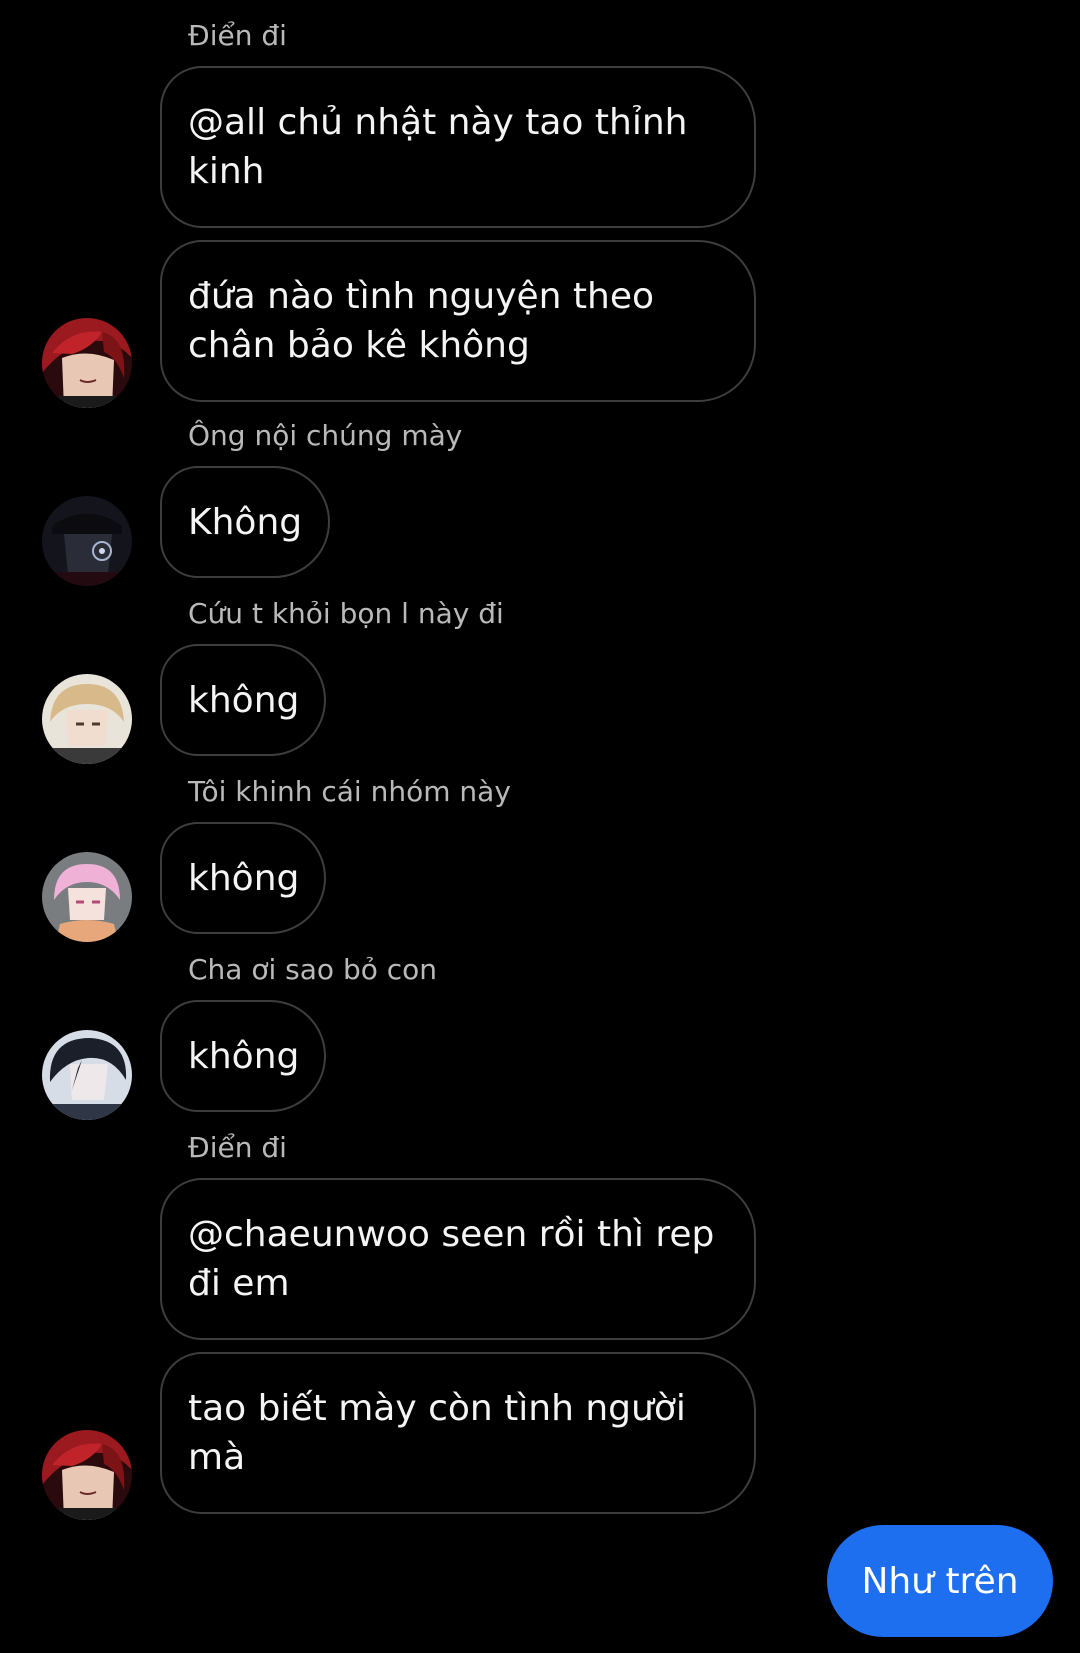 This screenshot has height=1653, width=1080. What do you see at coordinates (458, 147) in the screenshot?
I see `message-bubble: @all chủ nhật này tao thỉnh kinh` at bounding box center [458, 147].